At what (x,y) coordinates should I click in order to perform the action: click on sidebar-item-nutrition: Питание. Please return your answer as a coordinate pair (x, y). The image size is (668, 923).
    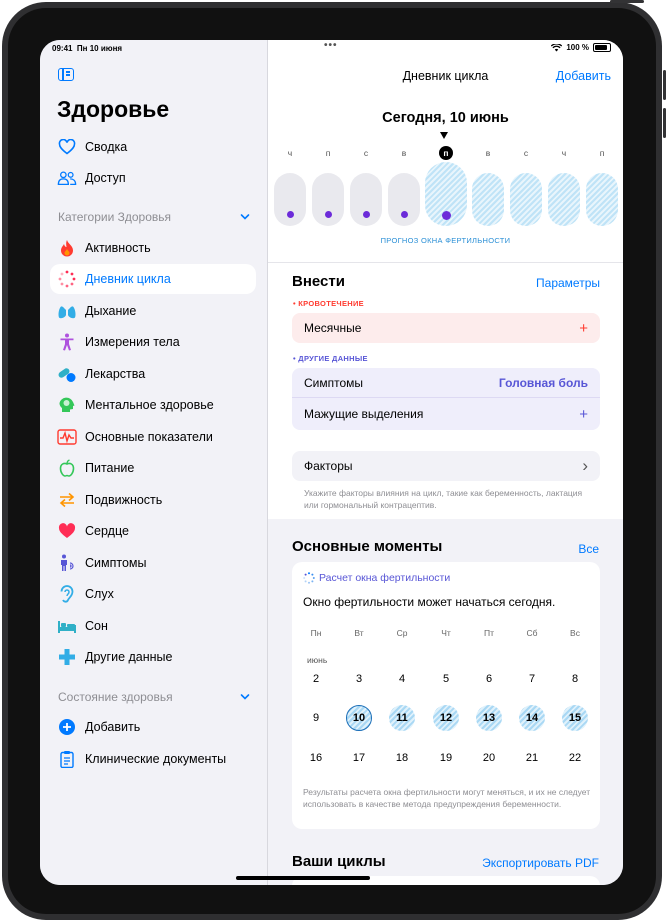
    Looking at the image, I should click on (153, 468).